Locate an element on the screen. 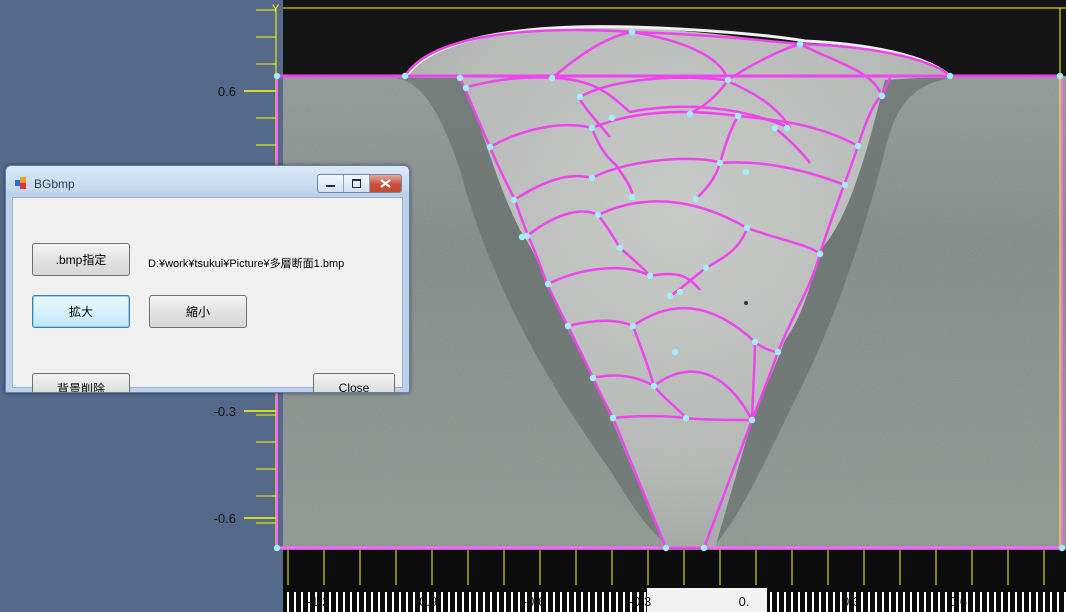  x-tick-label: 0.6 is located at coordinates (958, 601).